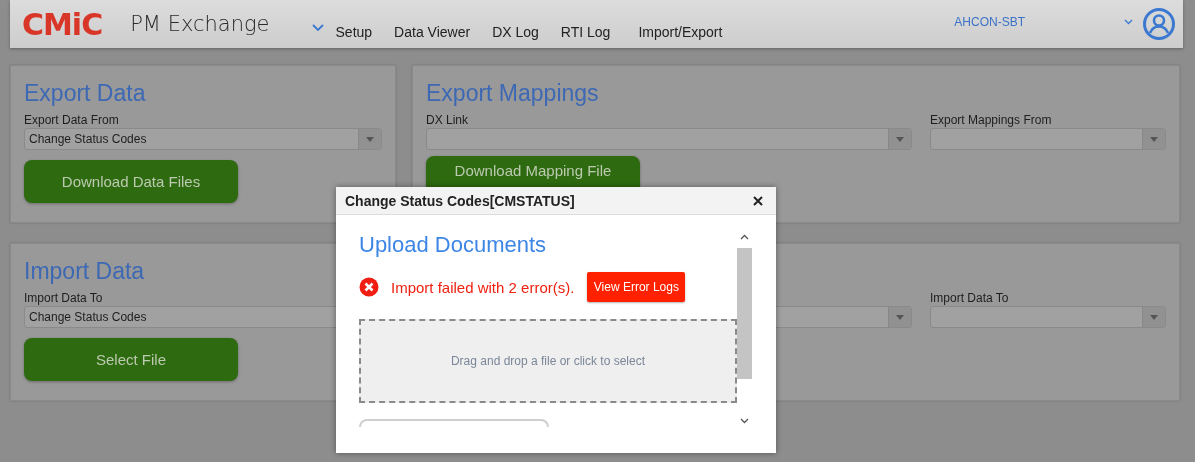 This screenshot has height=462, width=1195. Describe the element at coordinates (758, 200) in the screenshot. I see `close-icon` at that location.